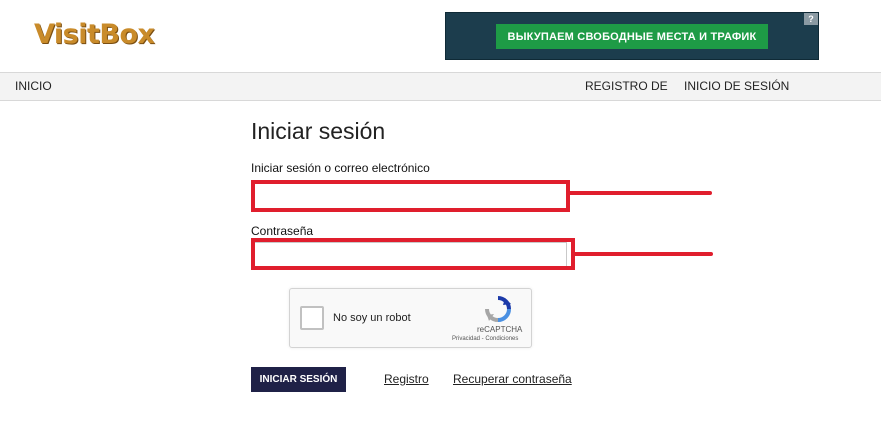  Describe the element at coordinates (498, 309) in the screenshot. I see `recaptcha-logo-icon` at that location.